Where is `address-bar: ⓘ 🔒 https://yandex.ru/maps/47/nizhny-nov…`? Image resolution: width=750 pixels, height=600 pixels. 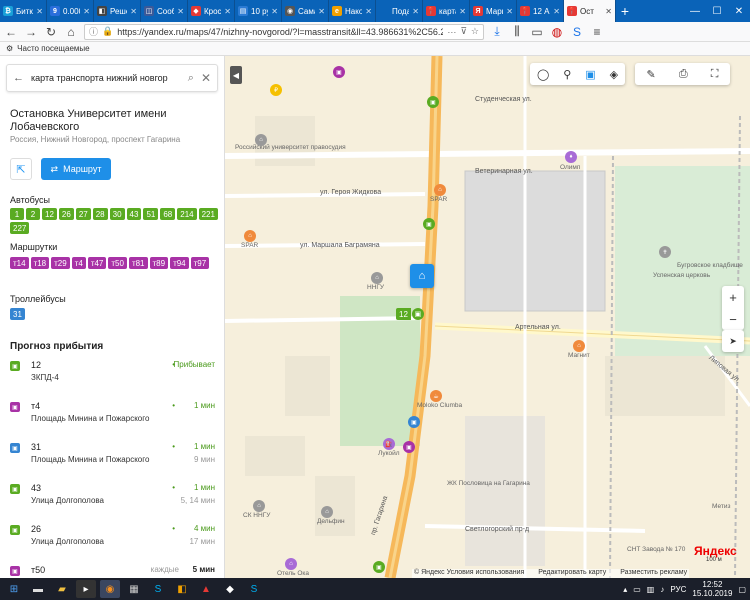
address-bar: ⓘ 🔒 https://yandex.ru/maps/47/nizhny-nov… is located at coordinates (284, 31).